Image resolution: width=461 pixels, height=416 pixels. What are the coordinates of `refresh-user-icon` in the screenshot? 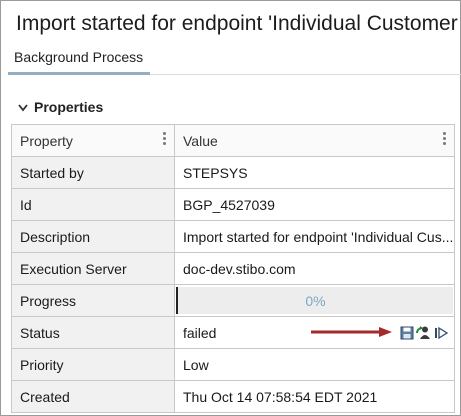 It's located at (424, 334).